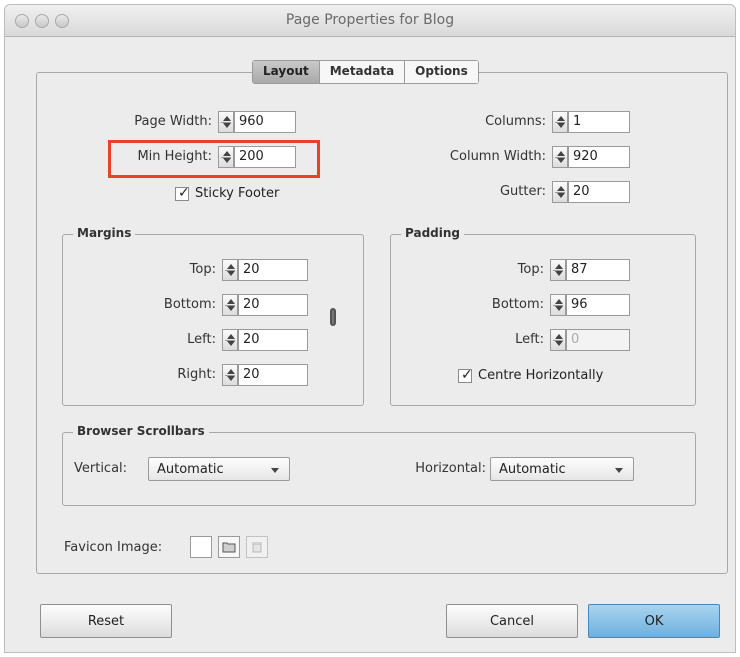  I want to click on min-height-stepper, so click(226, 157).